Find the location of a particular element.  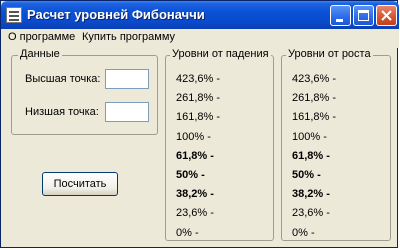

data-groupbox: Данные Высшая точка: Низшая точка: is located at coordinates (84, 91).